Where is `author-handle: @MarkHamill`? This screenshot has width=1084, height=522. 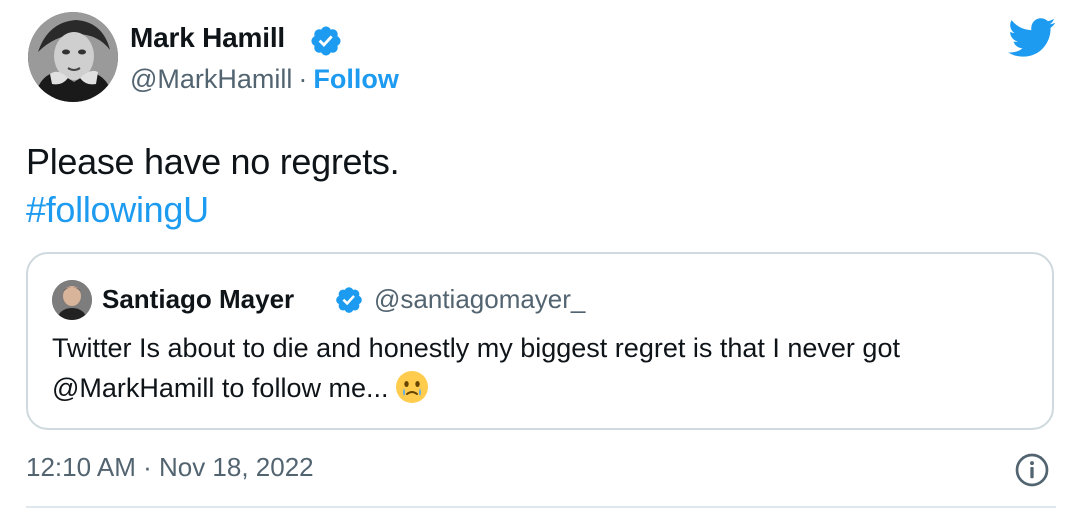
author-handle: @MarkHamill is located at coordinates (211, 79).